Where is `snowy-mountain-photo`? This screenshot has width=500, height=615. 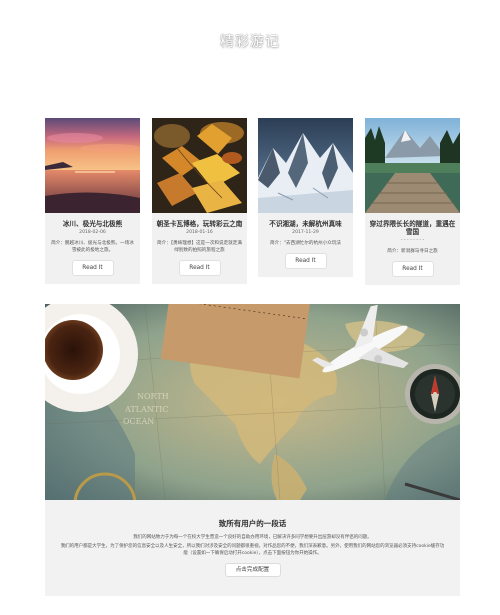
snowy-mountain-photo is located at coordinates (305, 165).